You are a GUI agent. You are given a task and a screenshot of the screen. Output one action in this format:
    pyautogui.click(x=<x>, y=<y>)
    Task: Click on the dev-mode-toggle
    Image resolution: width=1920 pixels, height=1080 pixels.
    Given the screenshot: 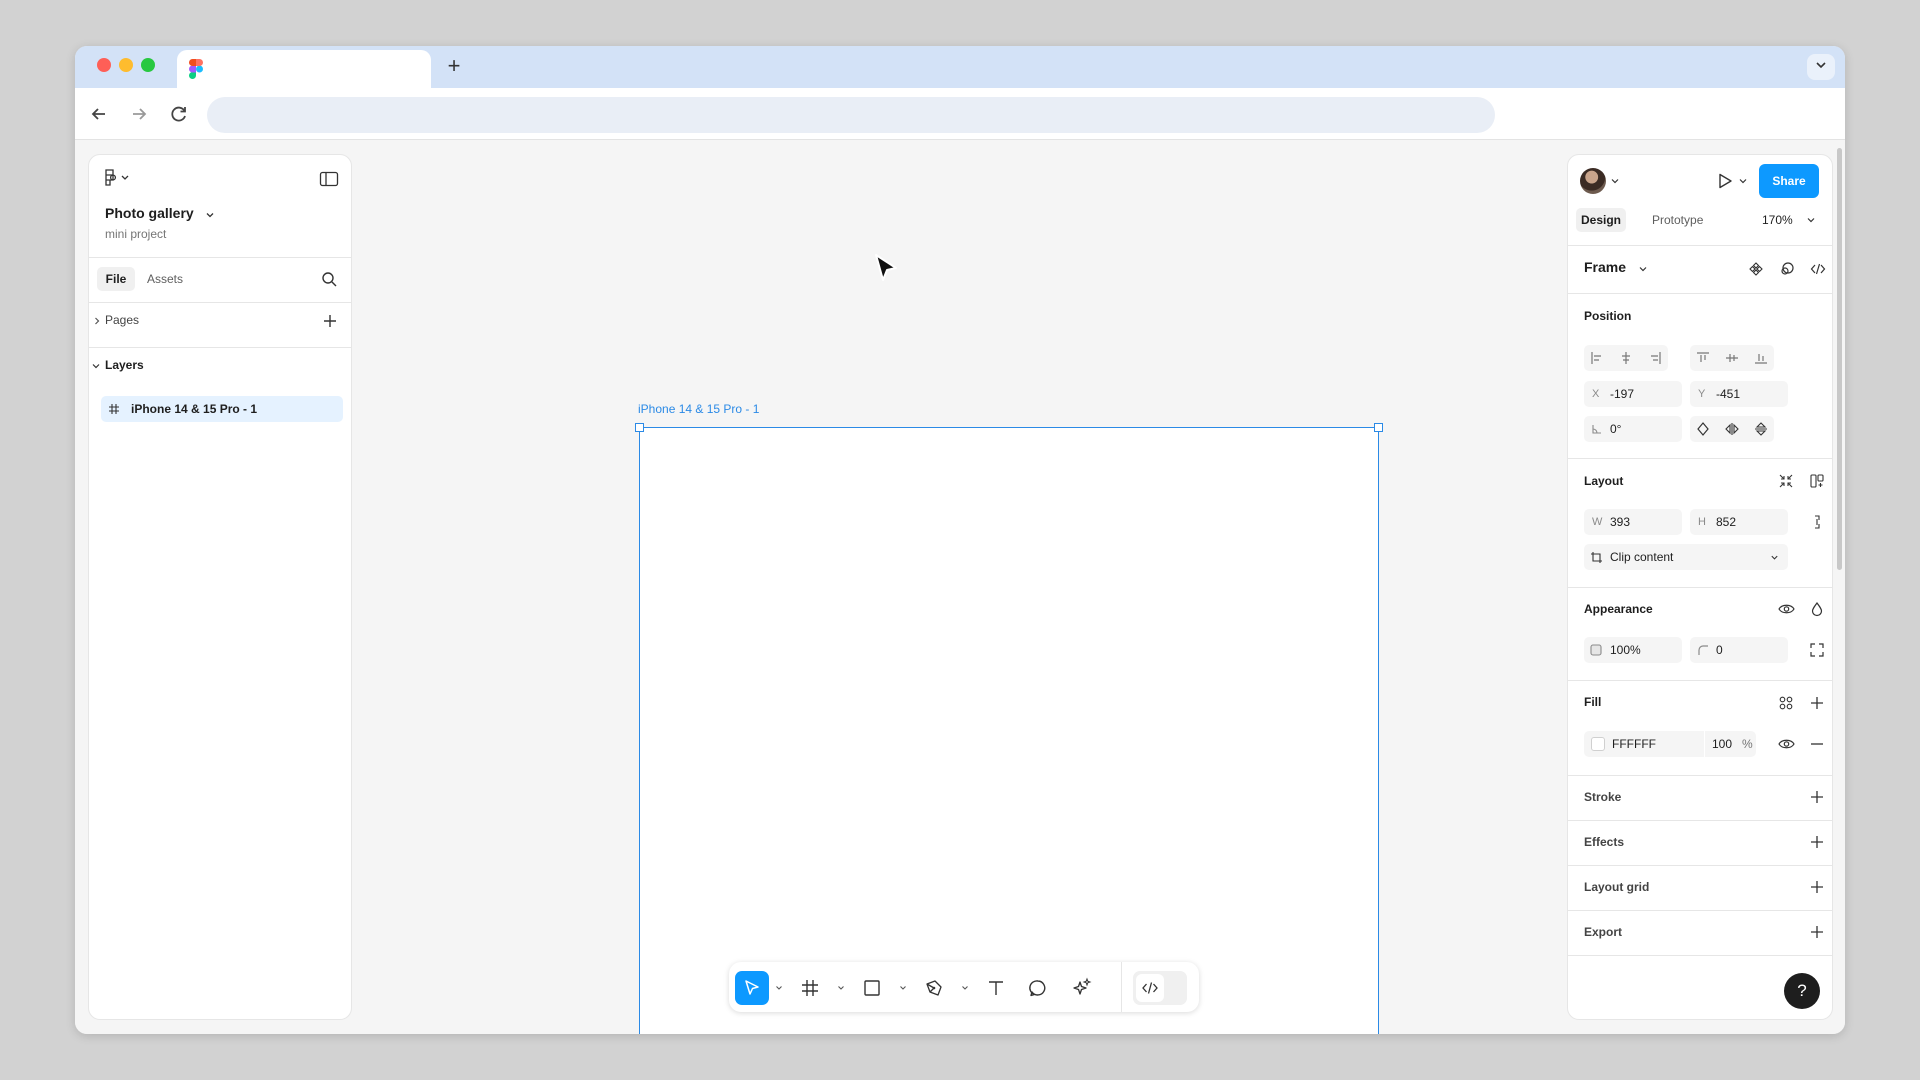 What is the action you would take?
    pyautogui.click(x=1160, y=988)
    